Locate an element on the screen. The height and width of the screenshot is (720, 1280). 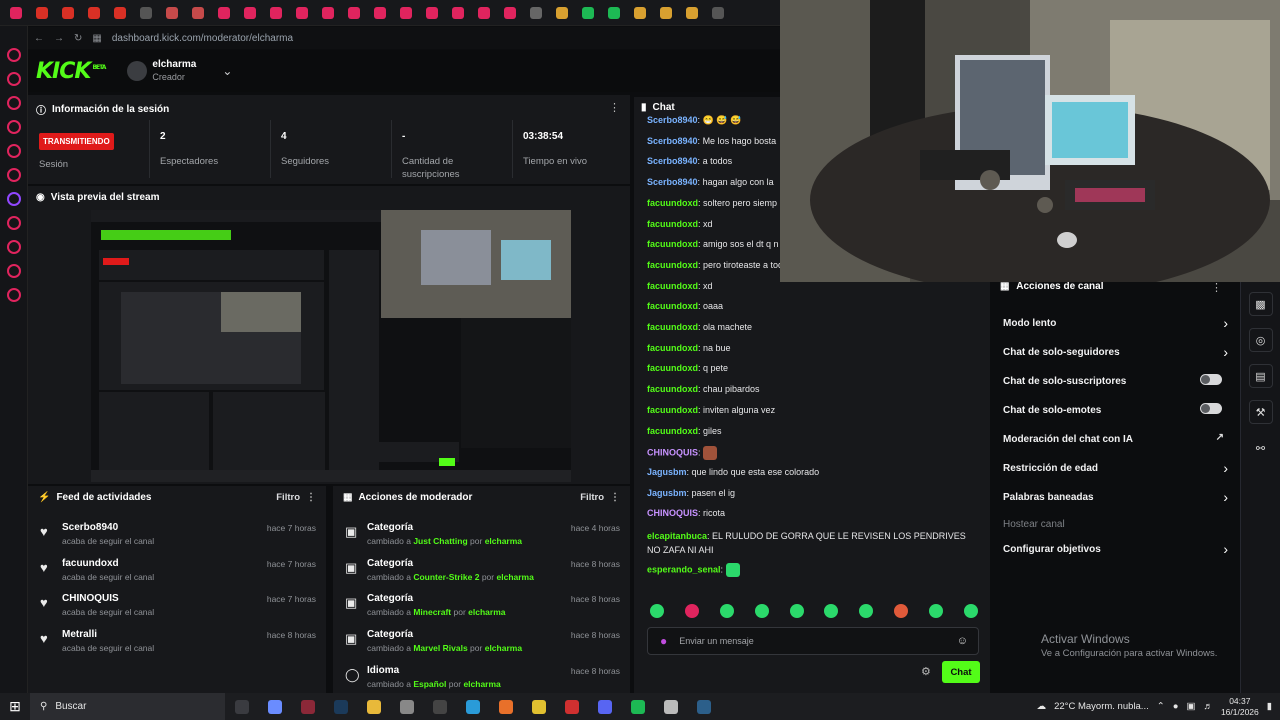
channel-action-item: Chat de solo-seguidores › is located at coordinates (1115, 352).